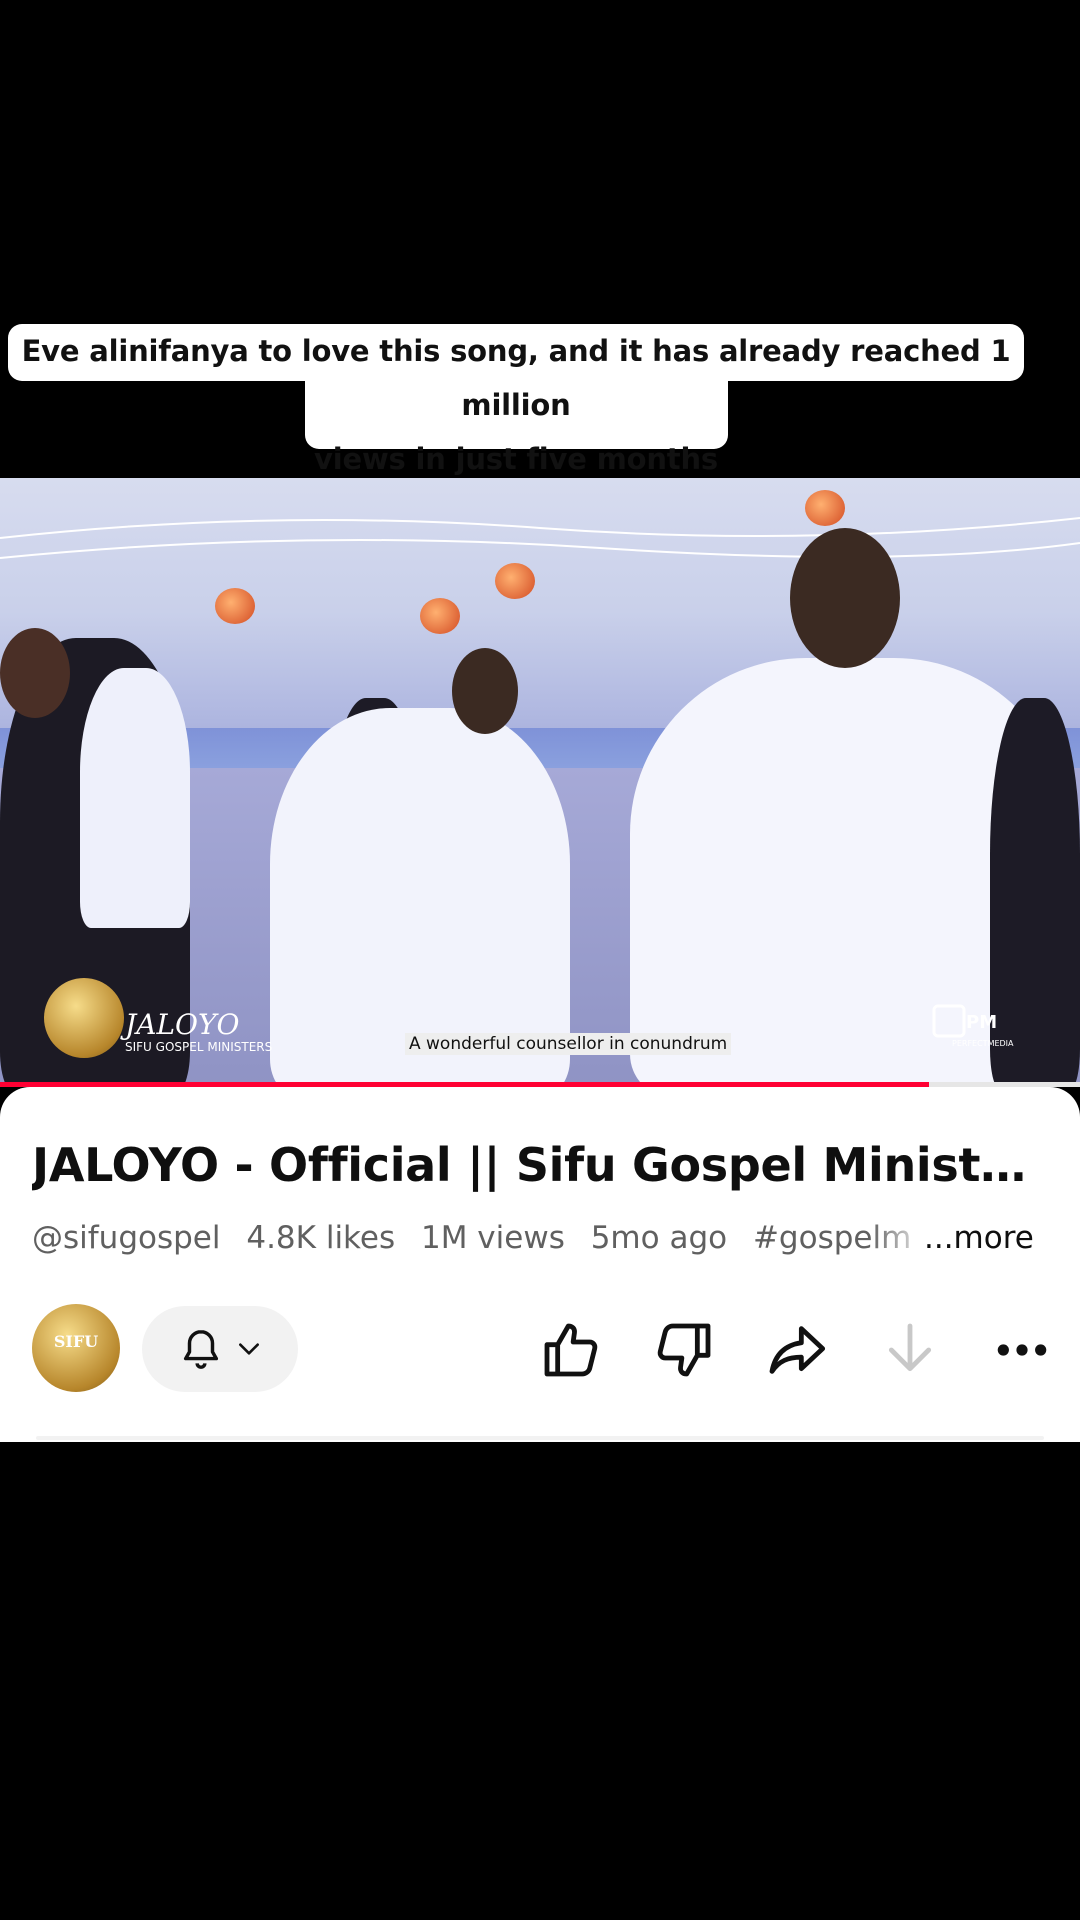  What do you see at coordinates (126, 1238) in the screenshot?
I see `channel-handle: @sifugospel` at bounding box center [126, 1238].